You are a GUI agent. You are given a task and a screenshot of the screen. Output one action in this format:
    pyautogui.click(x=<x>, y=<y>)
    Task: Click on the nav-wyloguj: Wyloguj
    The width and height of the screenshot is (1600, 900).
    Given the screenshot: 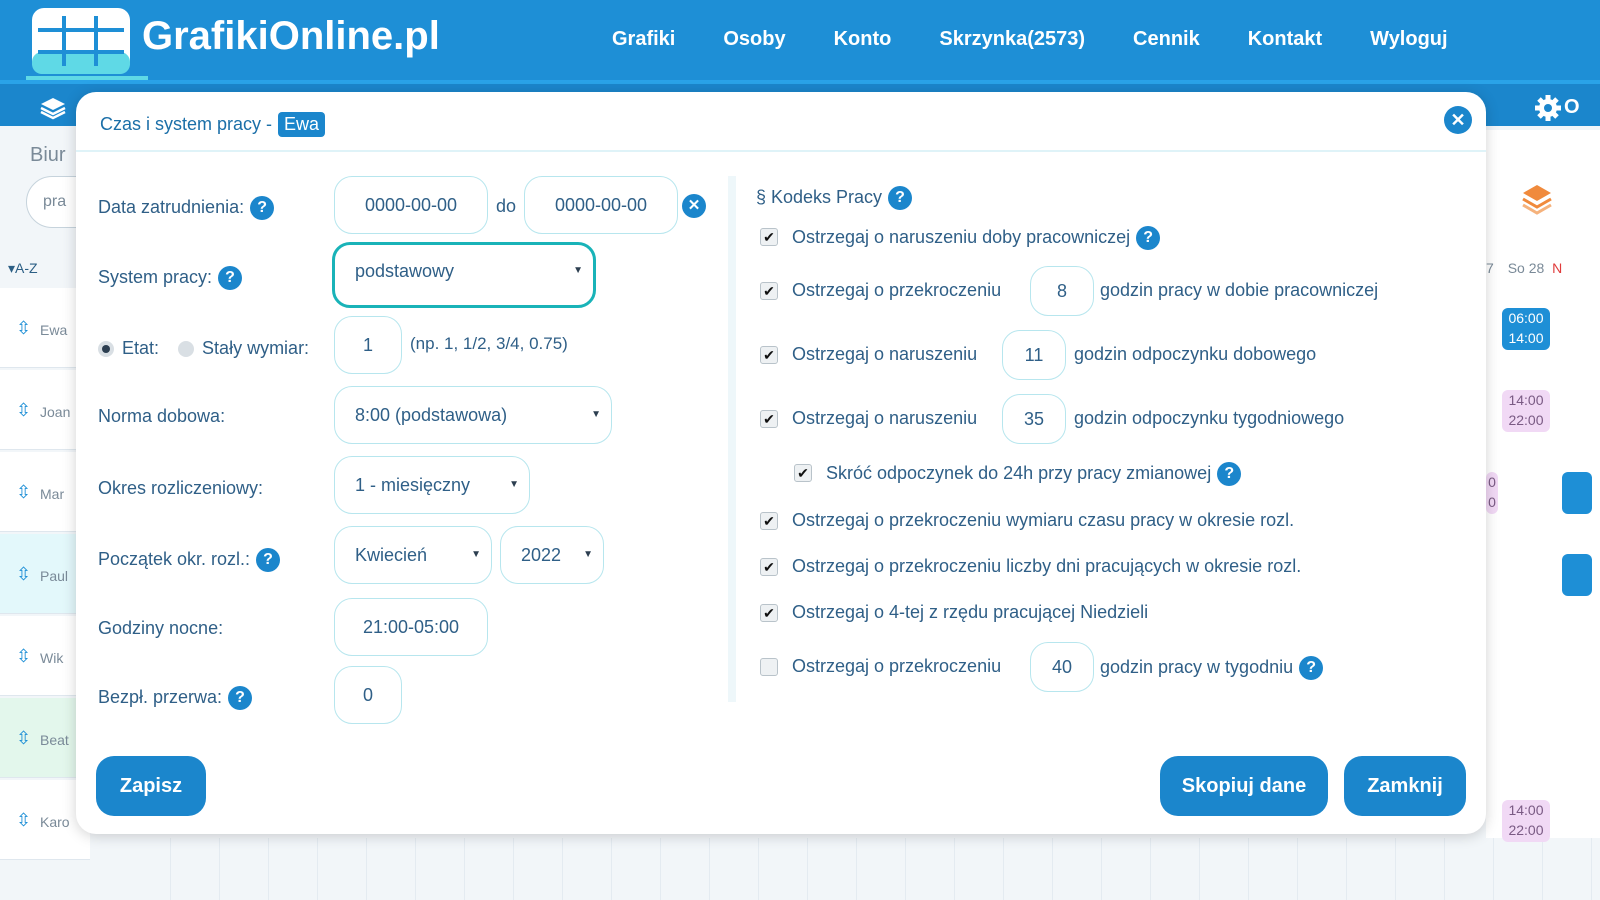 What is the action you would take?
    pyautogui.click(x=1408, y=39)
    